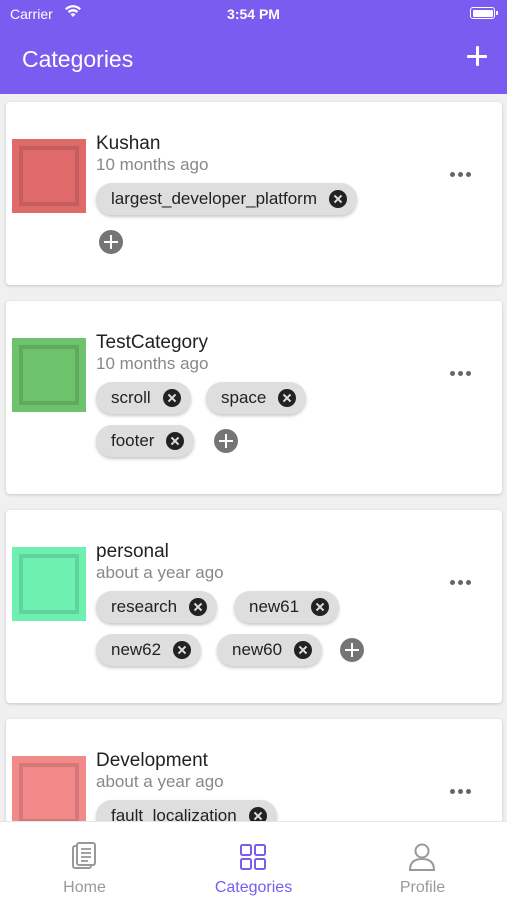 Image resolution: width=507 pixels, height=900 pixels. What do you see at coordinates (133, 440) in the screenshot?
I see `tag-label: footer` at bounding box center [133, 440].